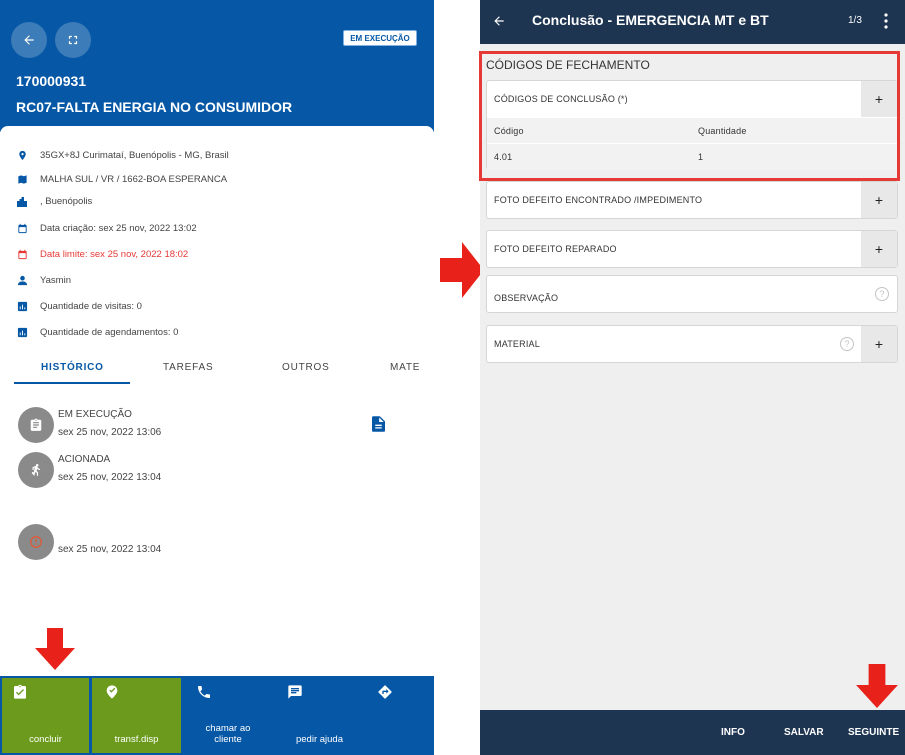  I want to click on fullscreen-icon, so click(73, 40).